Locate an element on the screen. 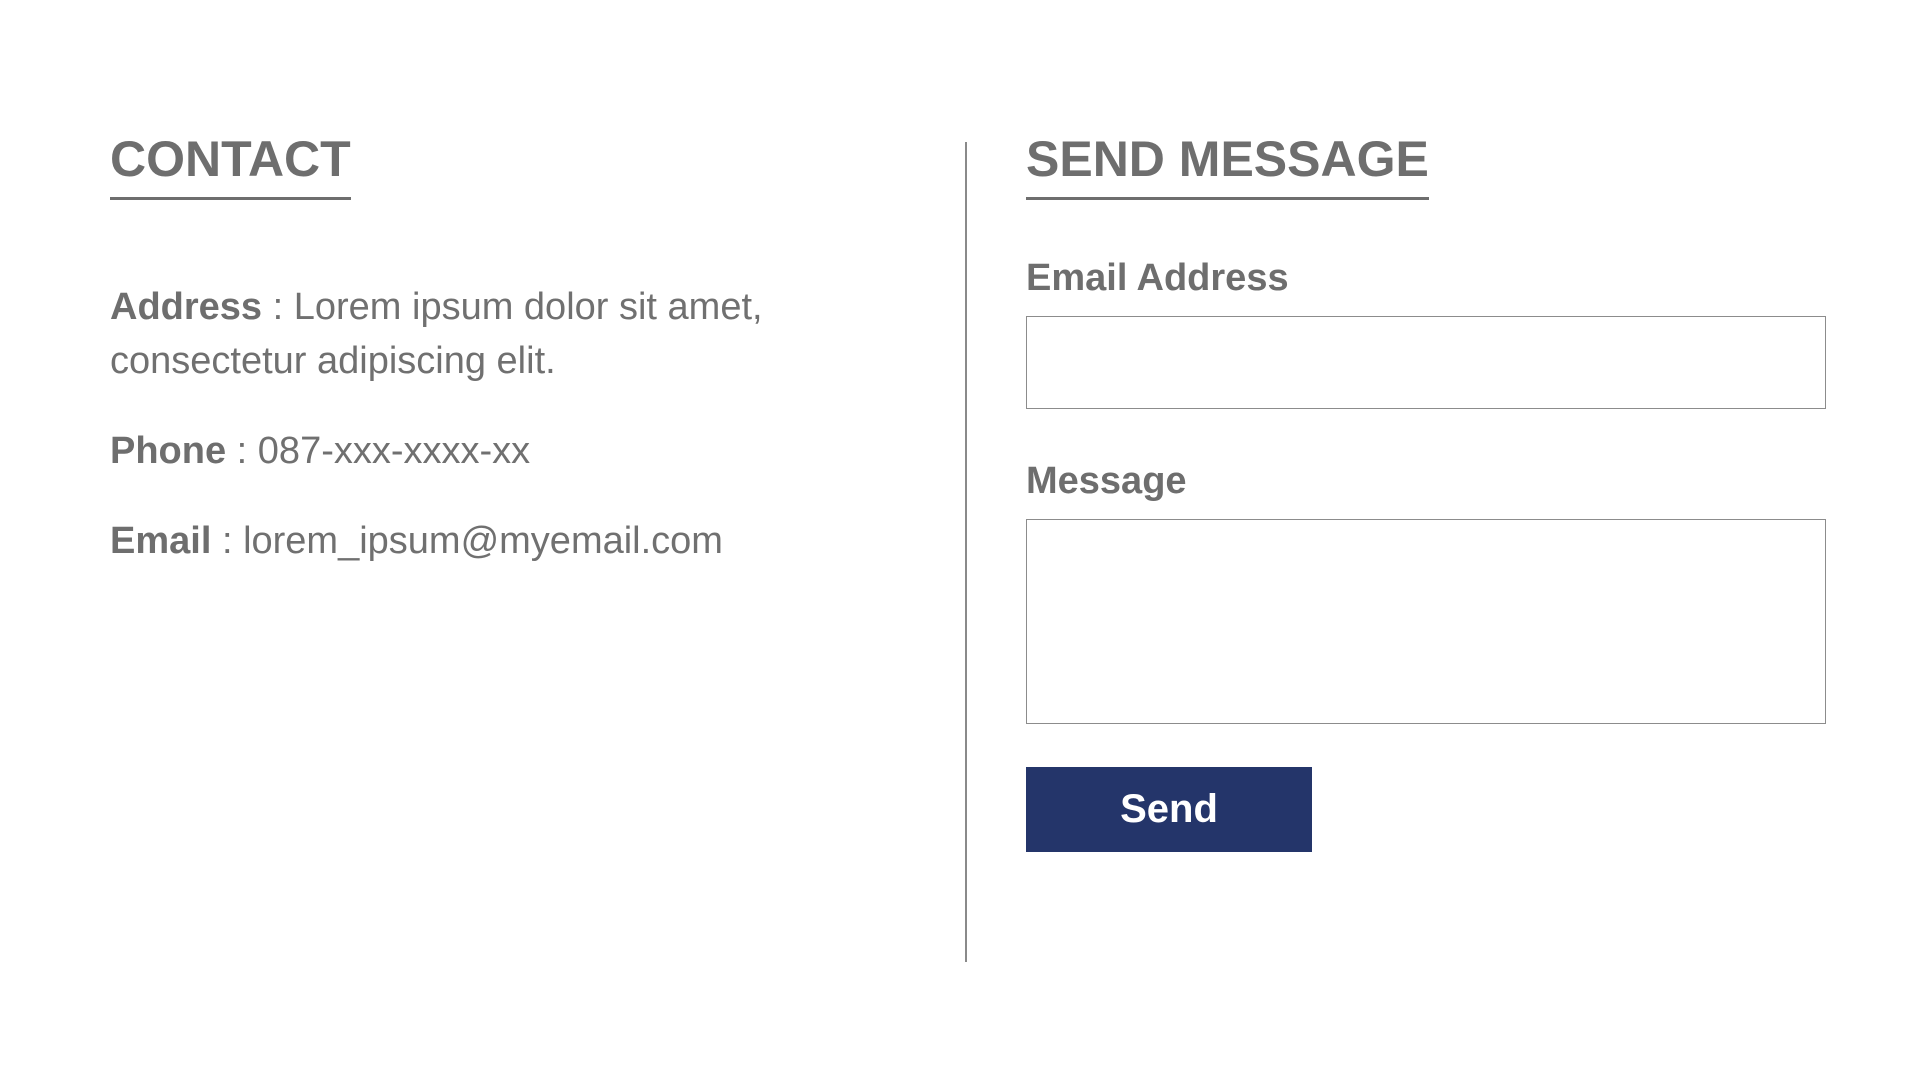 The image size is (1920, 1080). phone-item: Phone : 087-xxx-xxxx-xx is located at coordinates (490, 451).